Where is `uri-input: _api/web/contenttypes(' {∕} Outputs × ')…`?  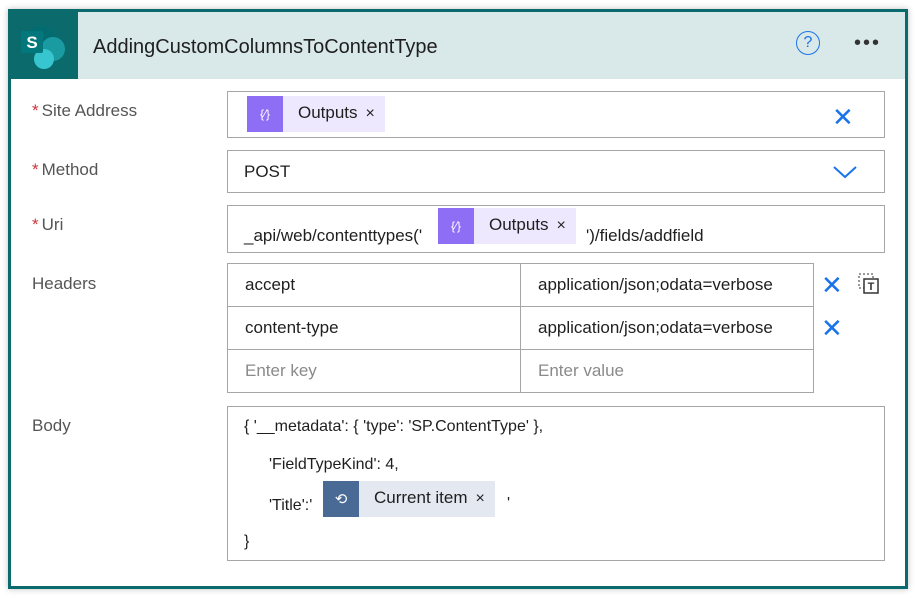
uri-input: _api/web/contenttypes(' {∕} Outputs × ')… is located at coordinates (556, 229).